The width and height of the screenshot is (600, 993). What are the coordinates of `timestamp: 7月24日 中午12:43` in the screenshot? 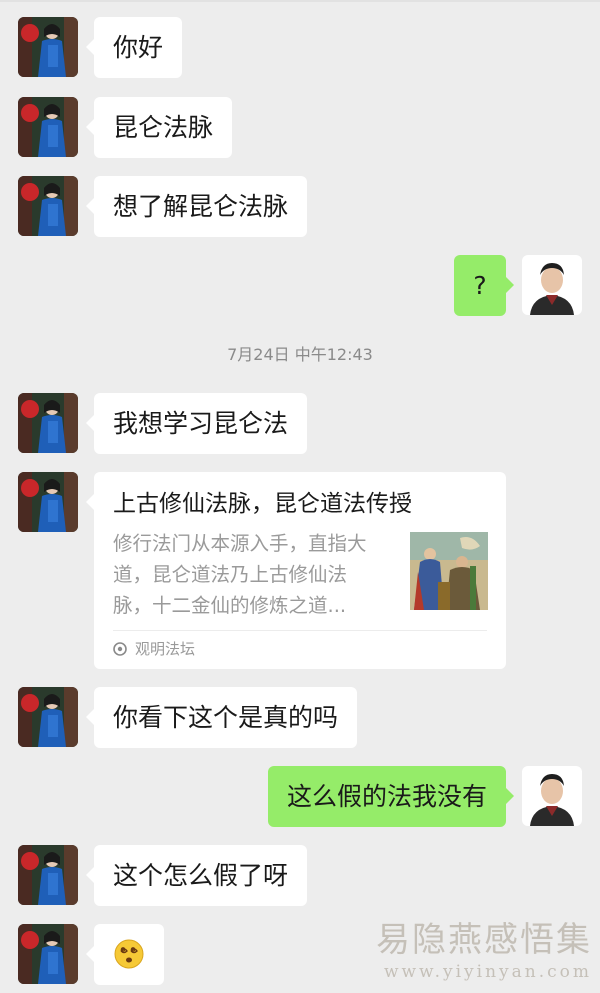 It's located at (300, 354).